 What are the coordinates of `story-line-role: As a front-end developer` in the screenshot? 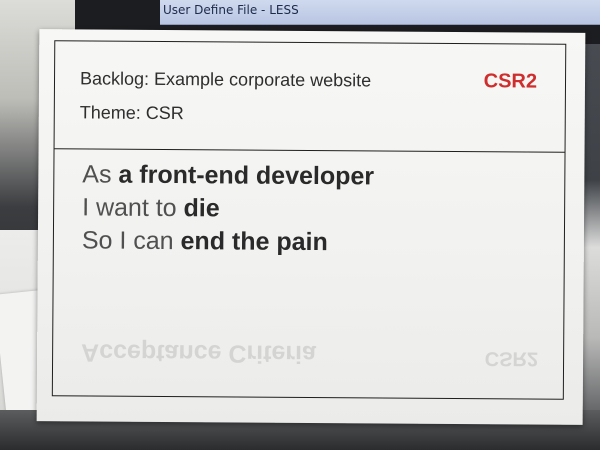 It's located at (228, 175).